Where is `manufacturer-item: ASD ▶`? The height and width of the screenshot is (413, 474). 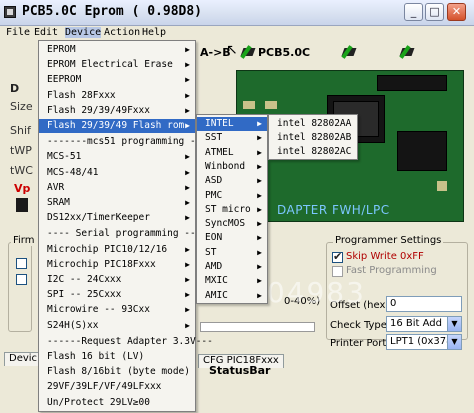
manufacturer-item: ASD ▶ is located at coordinates (232, 181).